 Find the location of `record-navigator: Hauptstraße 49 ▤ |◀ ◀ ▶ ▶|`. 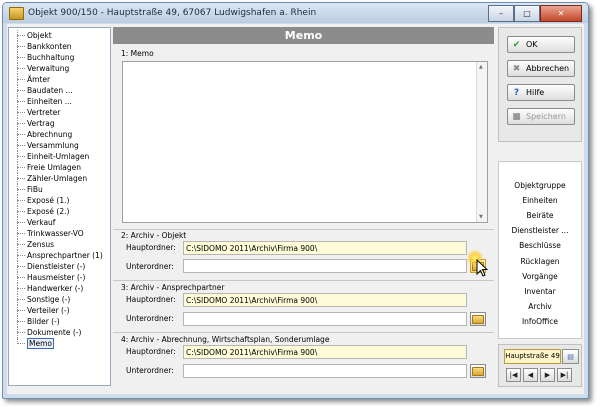

record-navigator: Hauptstraße 49 ▤ |◀ ◀ ▶ ▶| is located at coordinates (540, 365).